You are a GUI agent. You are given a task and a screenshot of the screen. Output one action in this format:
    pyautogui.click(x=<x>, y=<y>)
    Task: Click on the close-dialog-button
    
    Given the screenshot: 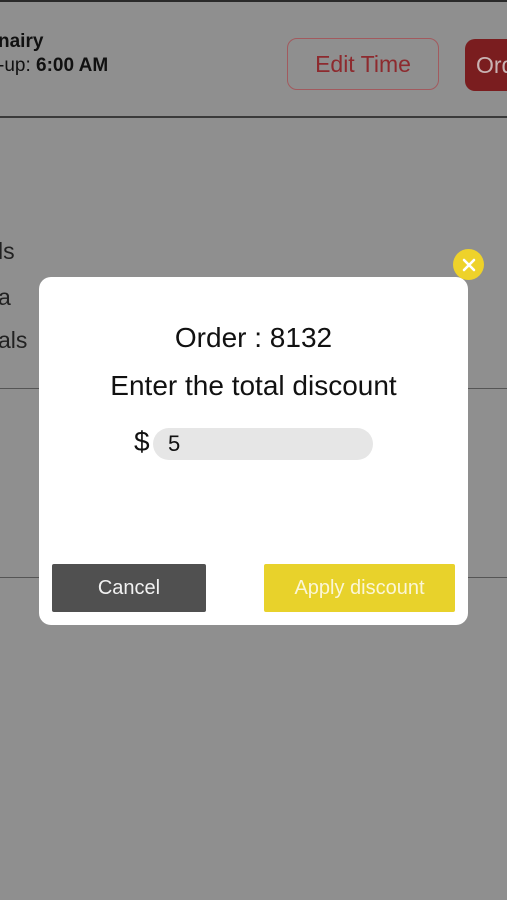 What is the action you would take?
    pyautogui.click(x=468, y=264)
    